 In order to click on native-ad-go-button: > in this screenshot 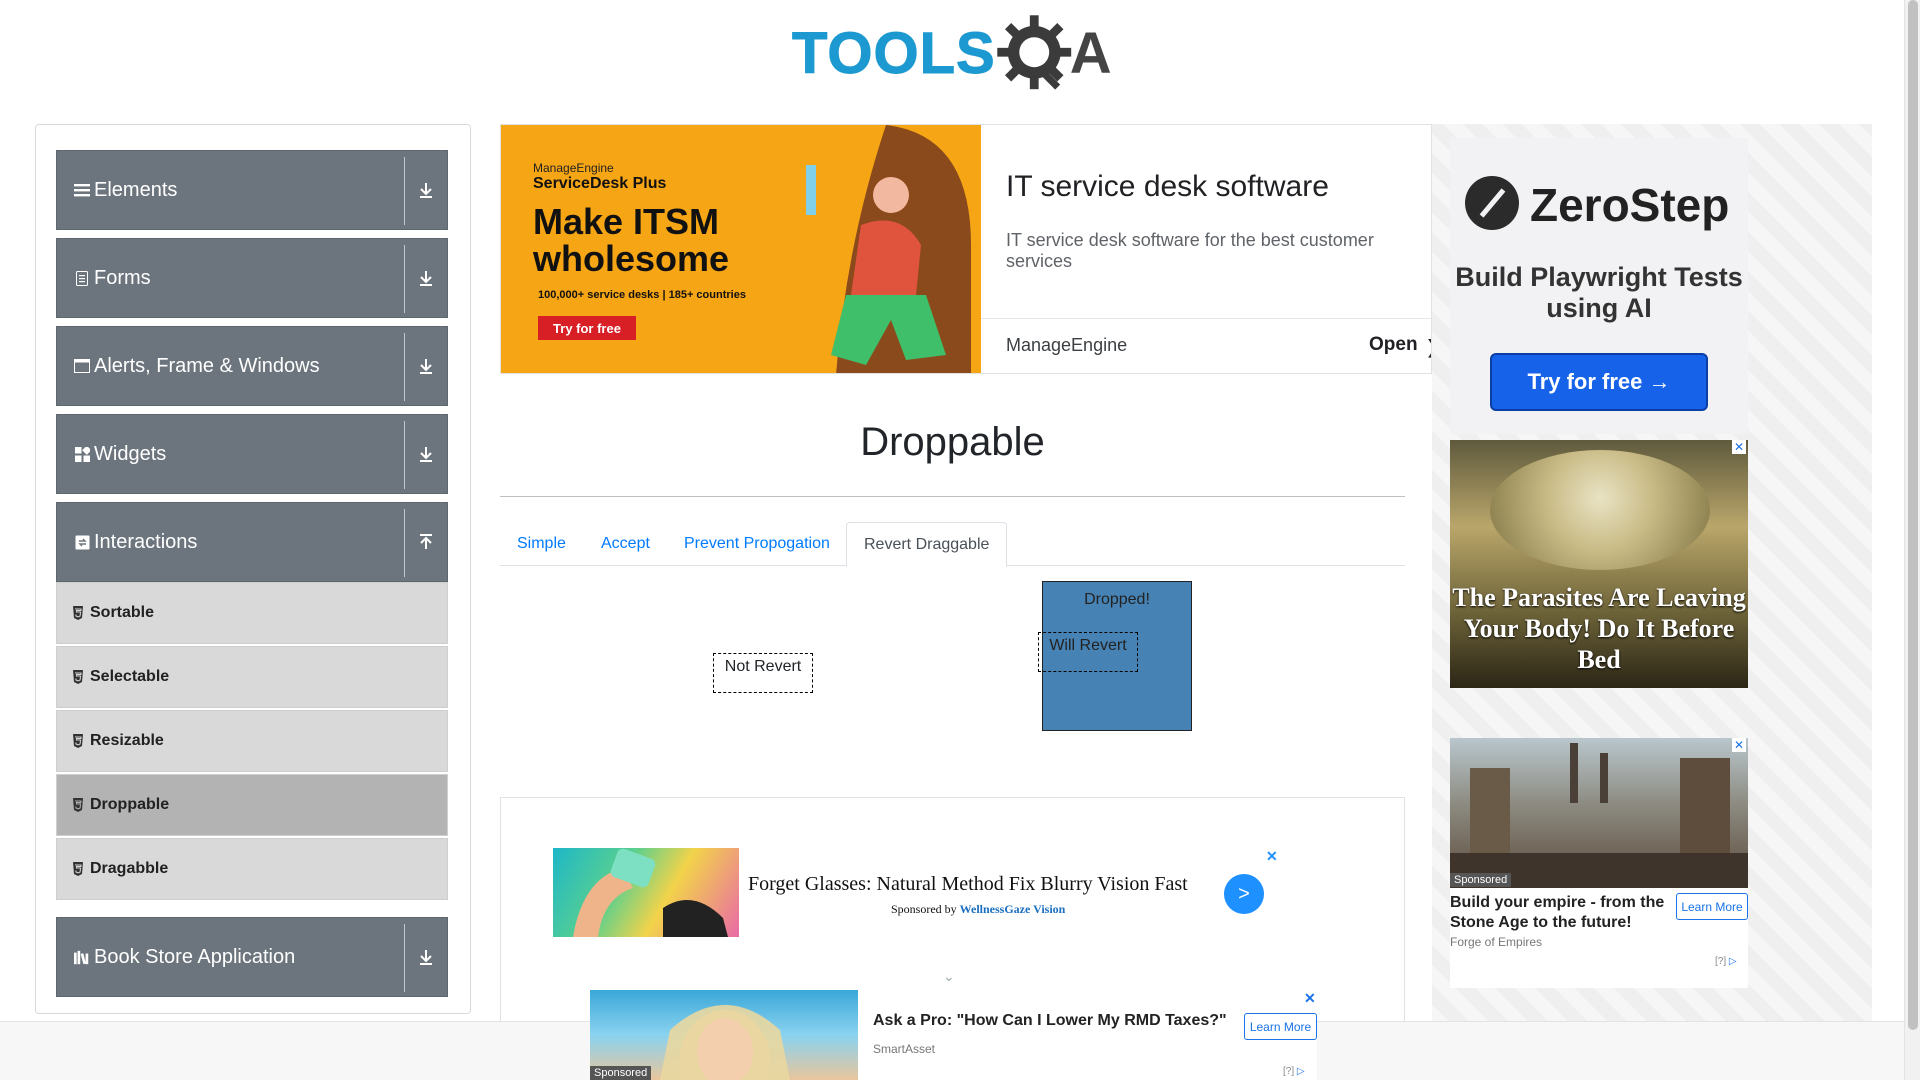, I will do `click(1244, 894)`.